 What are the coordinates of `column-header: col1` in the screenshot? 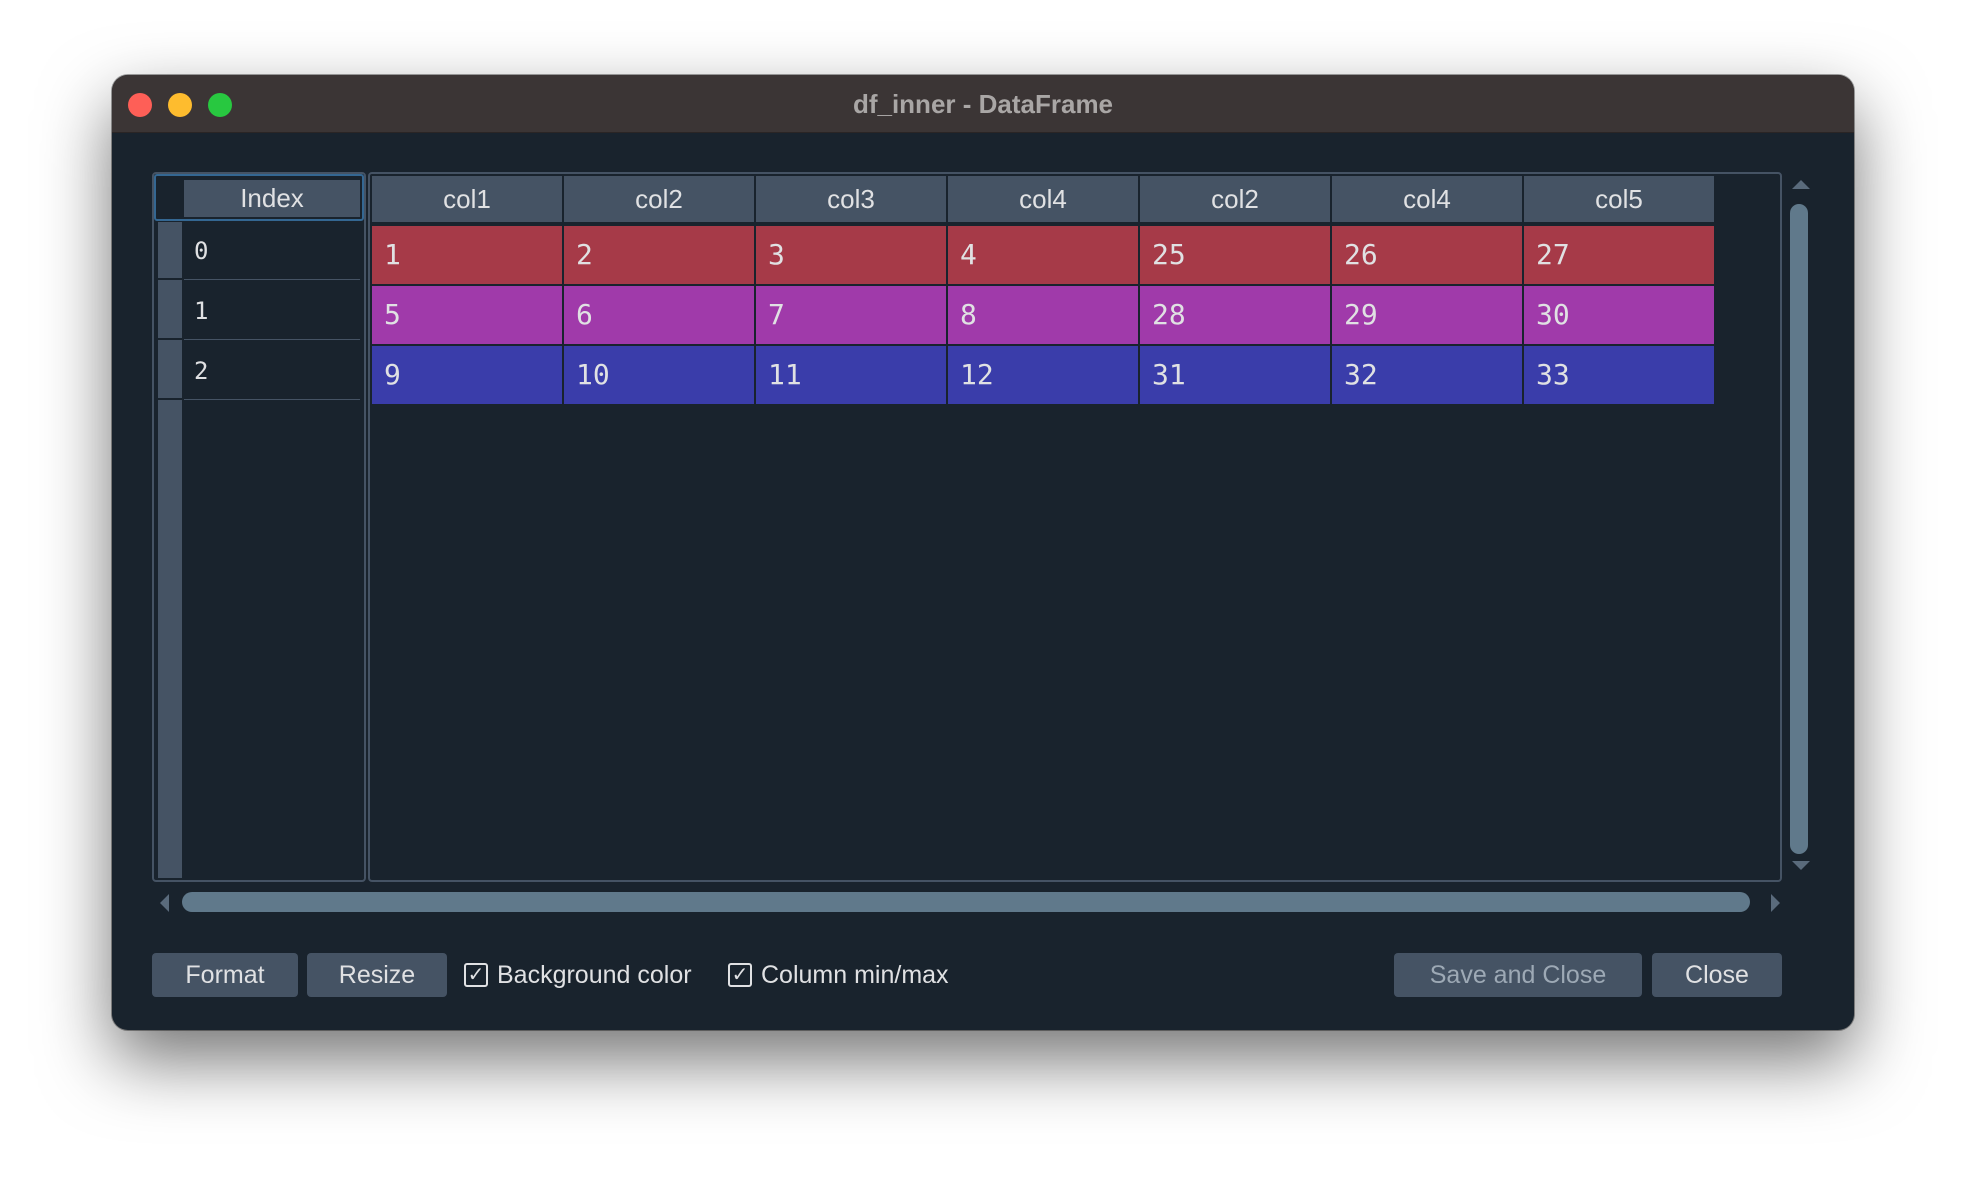 It's located at (468, 199).